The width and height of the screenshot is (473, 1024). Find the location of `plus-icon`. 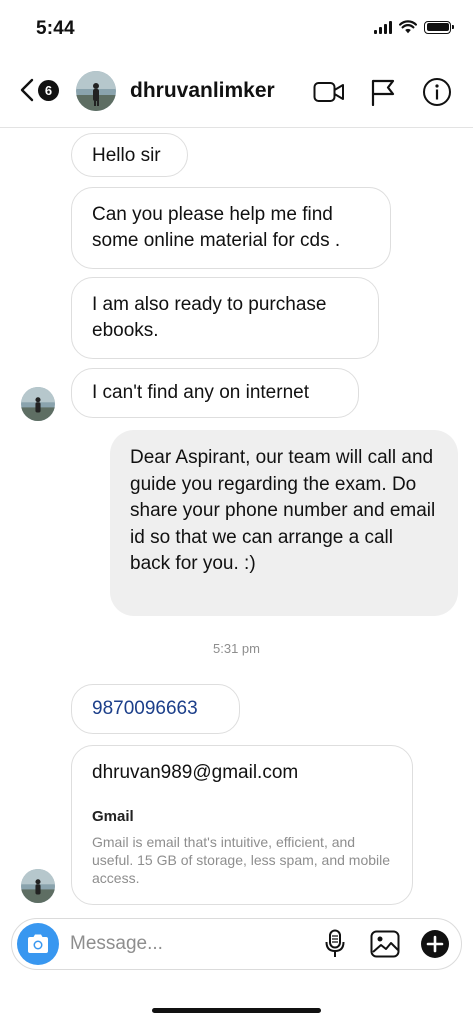

plus-icon is located at coordinates (435, 944).